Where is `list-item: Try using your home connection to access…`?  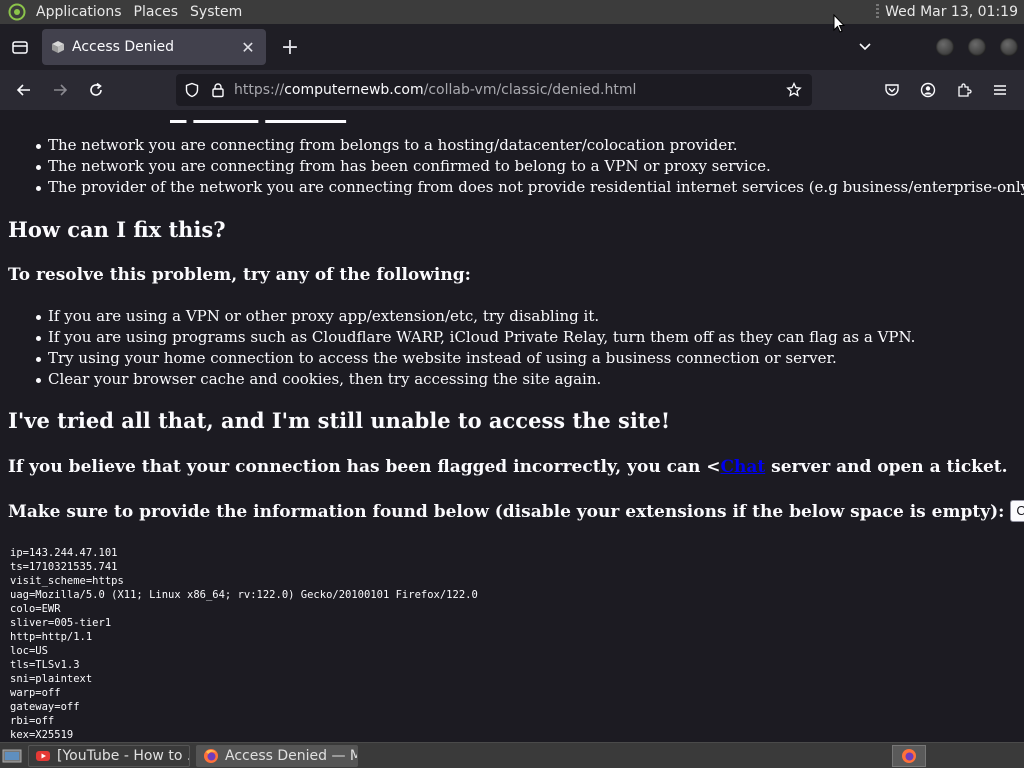
list-item: Try using your home connection to access… is located at coordinates (475, 358).